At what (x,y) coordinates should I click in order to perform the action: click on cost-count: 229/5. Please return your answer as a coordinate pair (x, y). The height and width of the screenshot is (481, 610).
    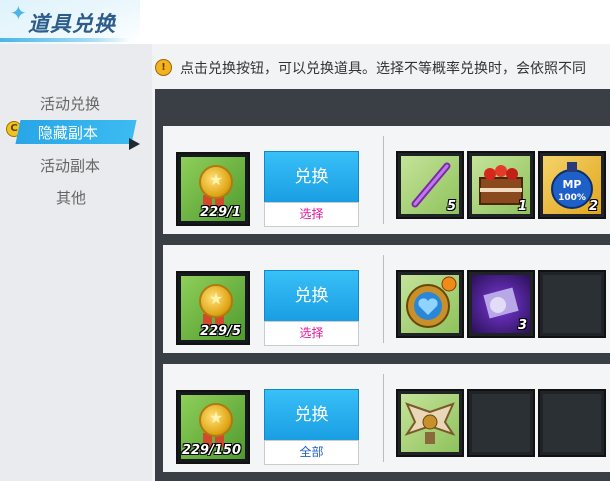
    Looking at the image, I should click on (220, 331).